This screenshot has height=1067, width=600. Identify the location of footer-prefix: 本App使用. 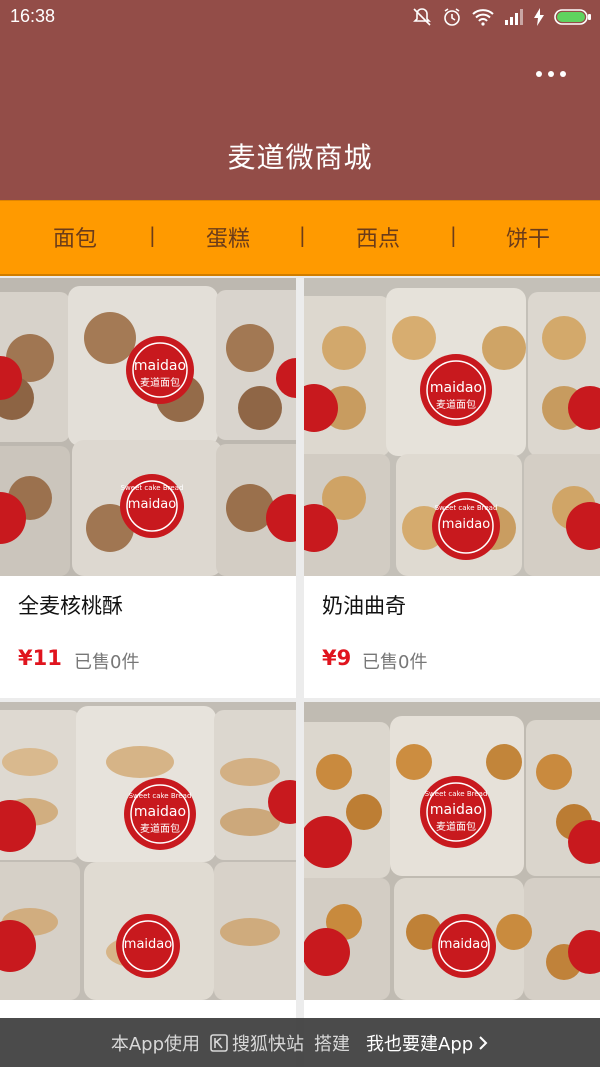
(155, 1044).